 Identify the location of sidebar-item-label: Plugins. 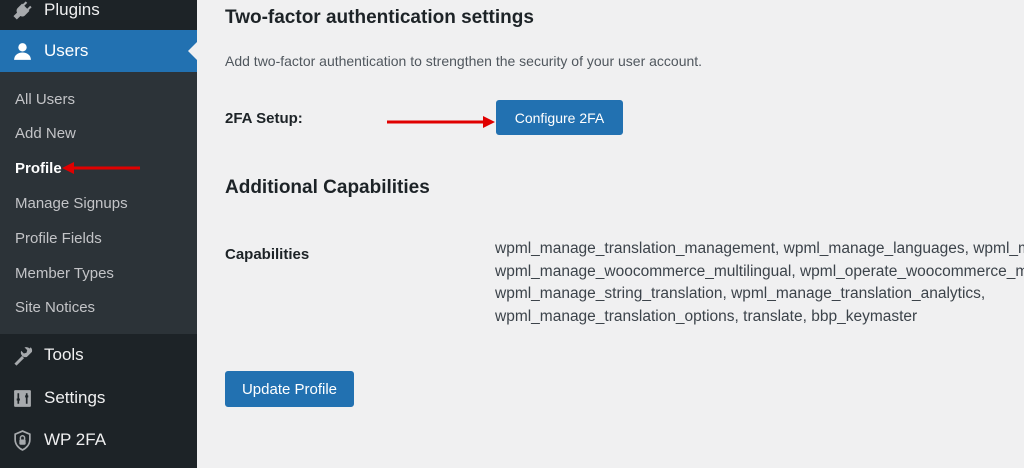
(72, 9).